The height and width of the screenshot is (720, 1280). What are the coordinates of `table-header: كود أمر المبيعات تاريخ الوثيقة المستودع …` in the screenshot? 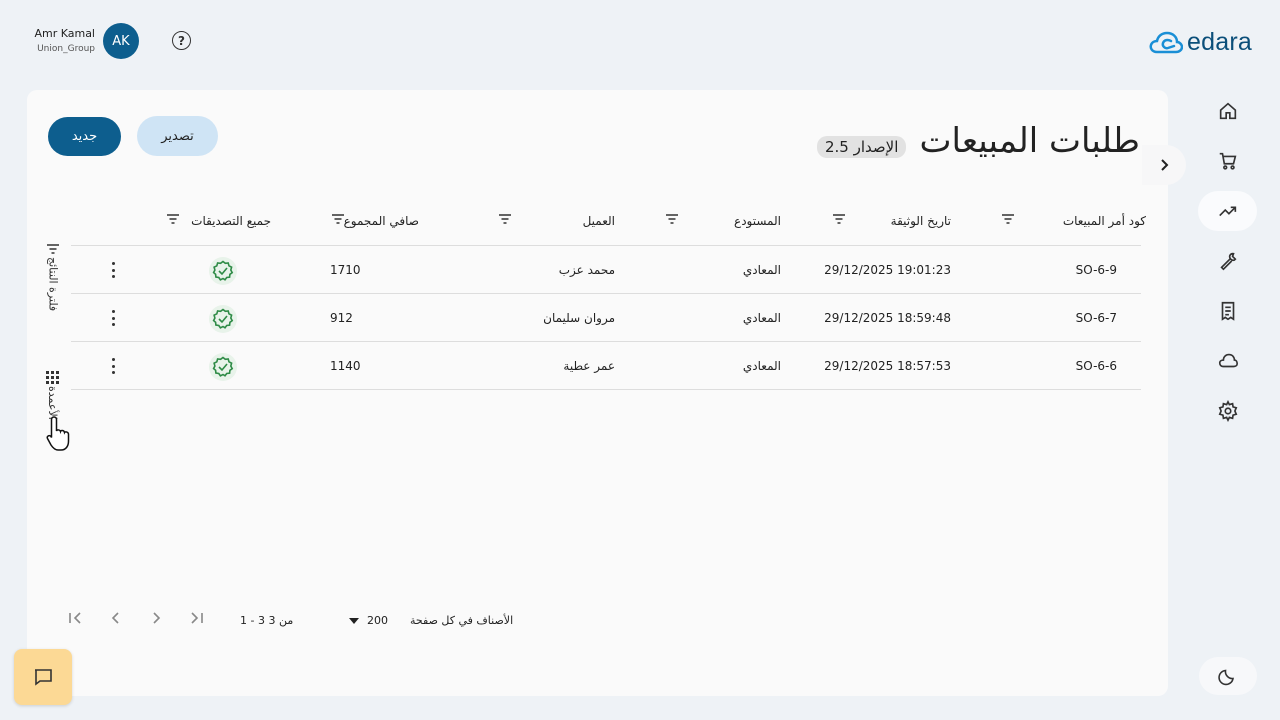 It's located at (608, 221).